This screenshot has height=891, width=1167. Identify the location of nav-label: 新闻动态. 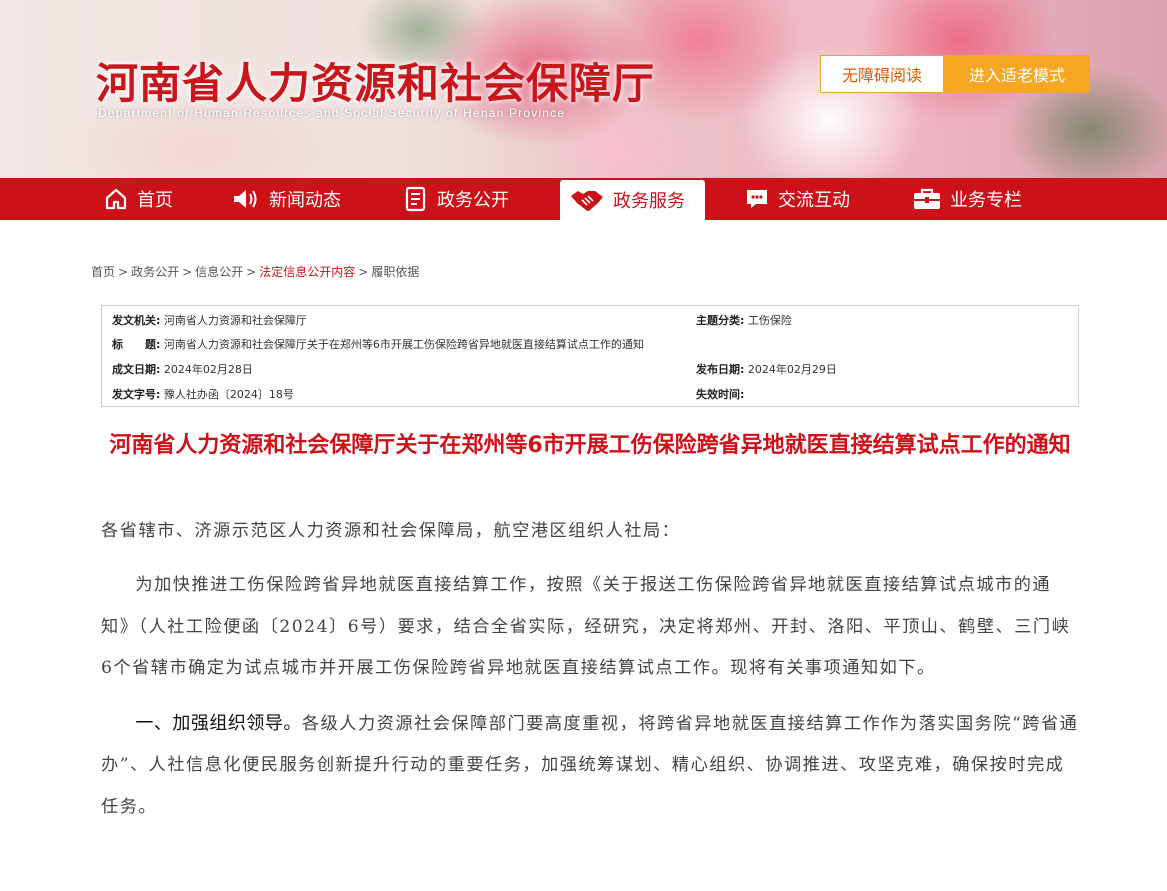
(305, 200).